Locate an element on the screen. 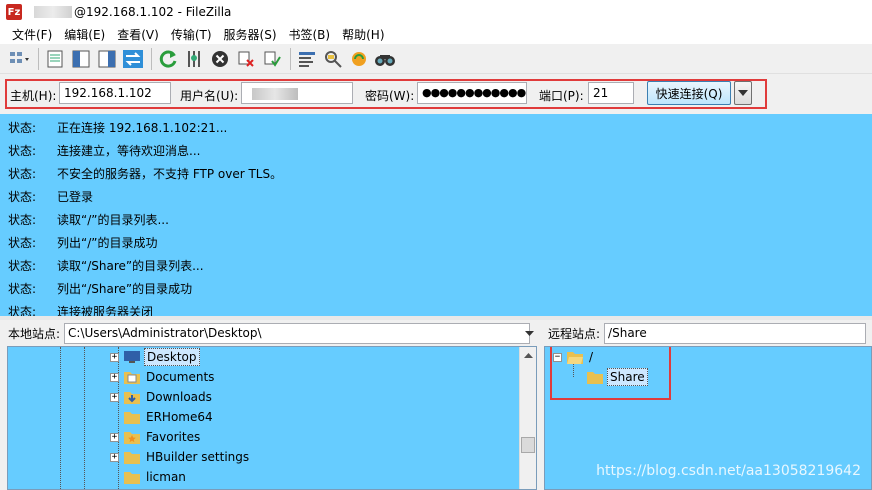  log-message: 列出“/Share”的目录成功 is located at coordinates (125, 289).